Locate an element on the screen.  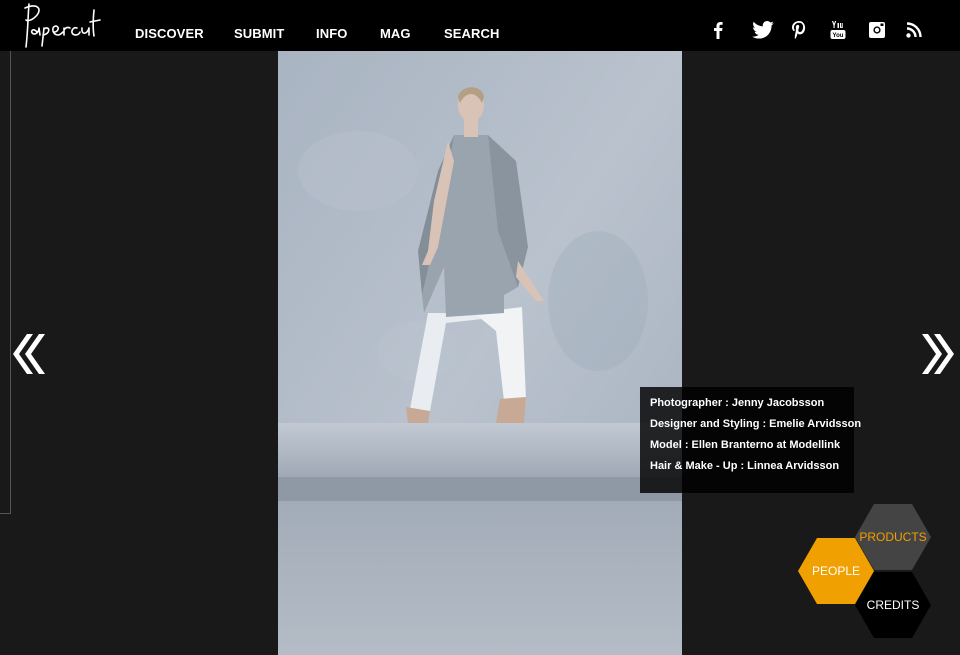
youtube-icon: You is located at coordinates (838, 30).